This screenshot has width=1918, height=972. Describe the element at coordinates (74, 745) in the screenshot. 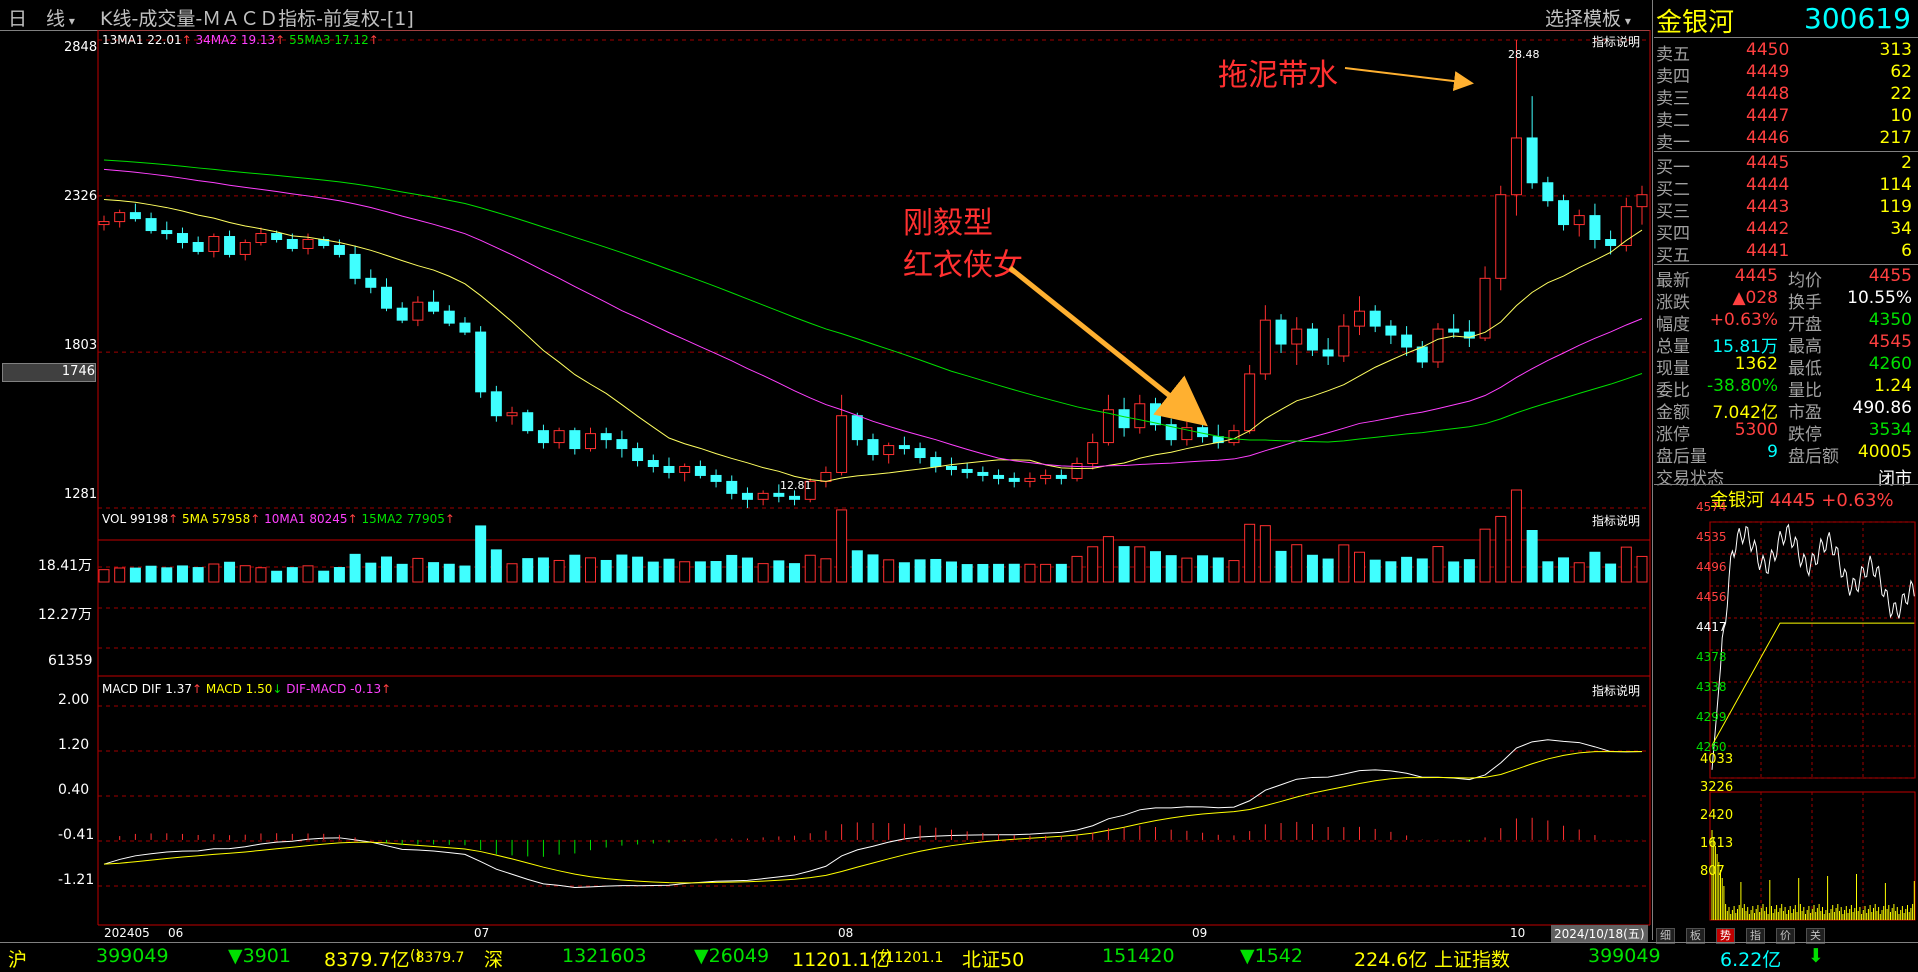

I see `macd-ytick: 1.20` at that location.